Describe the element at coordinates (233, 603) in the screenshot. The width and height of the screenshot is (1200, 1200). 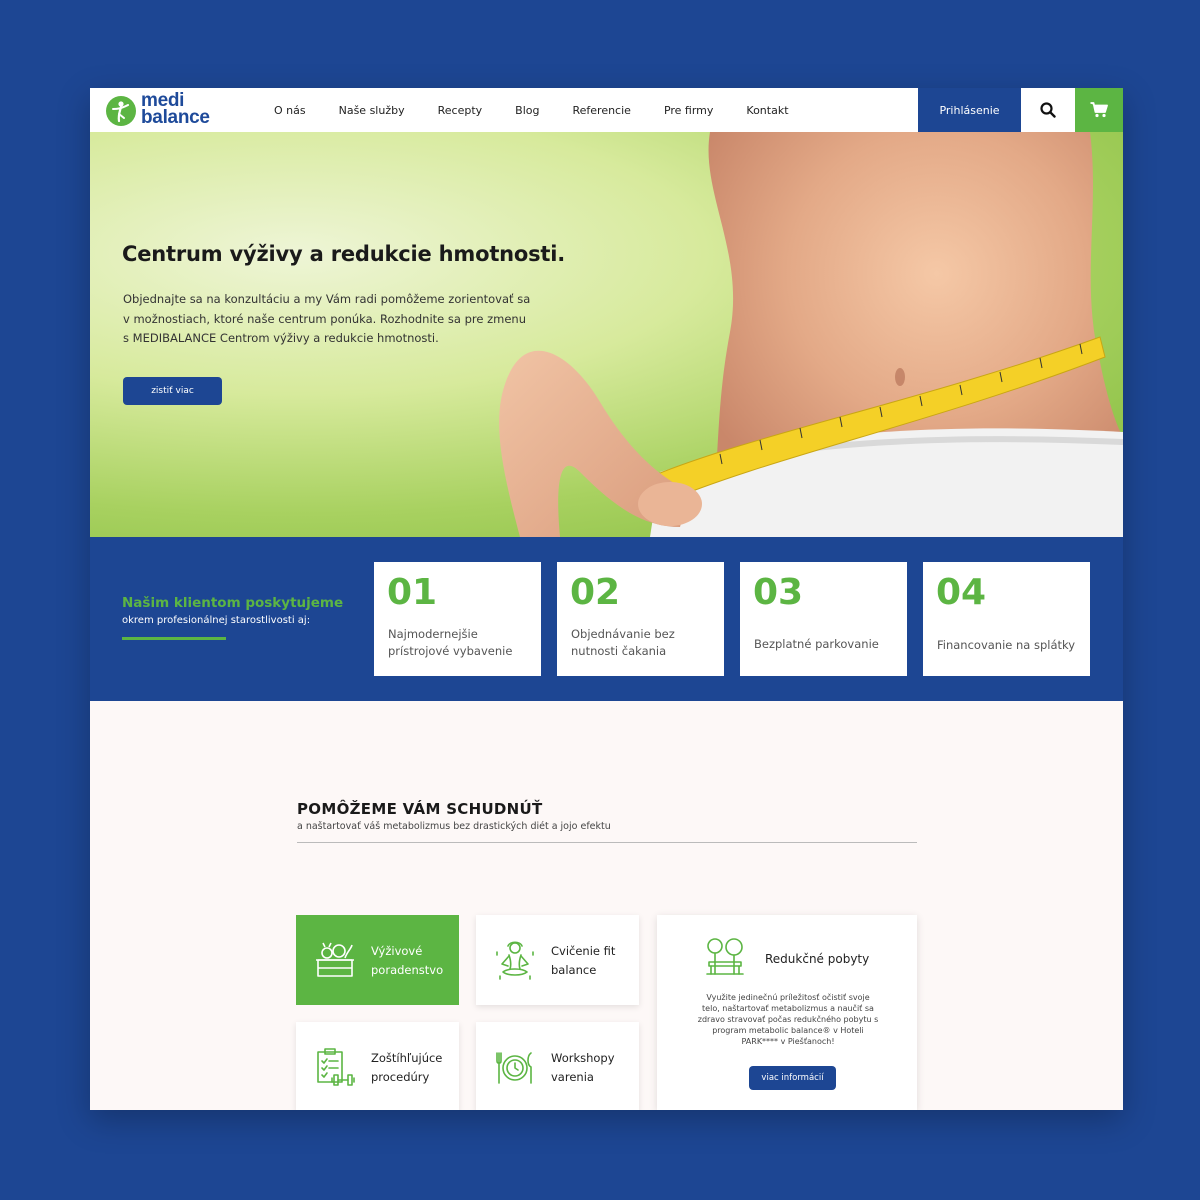
I see `benefits-title: Našim klientom poskytujeme` at that location.